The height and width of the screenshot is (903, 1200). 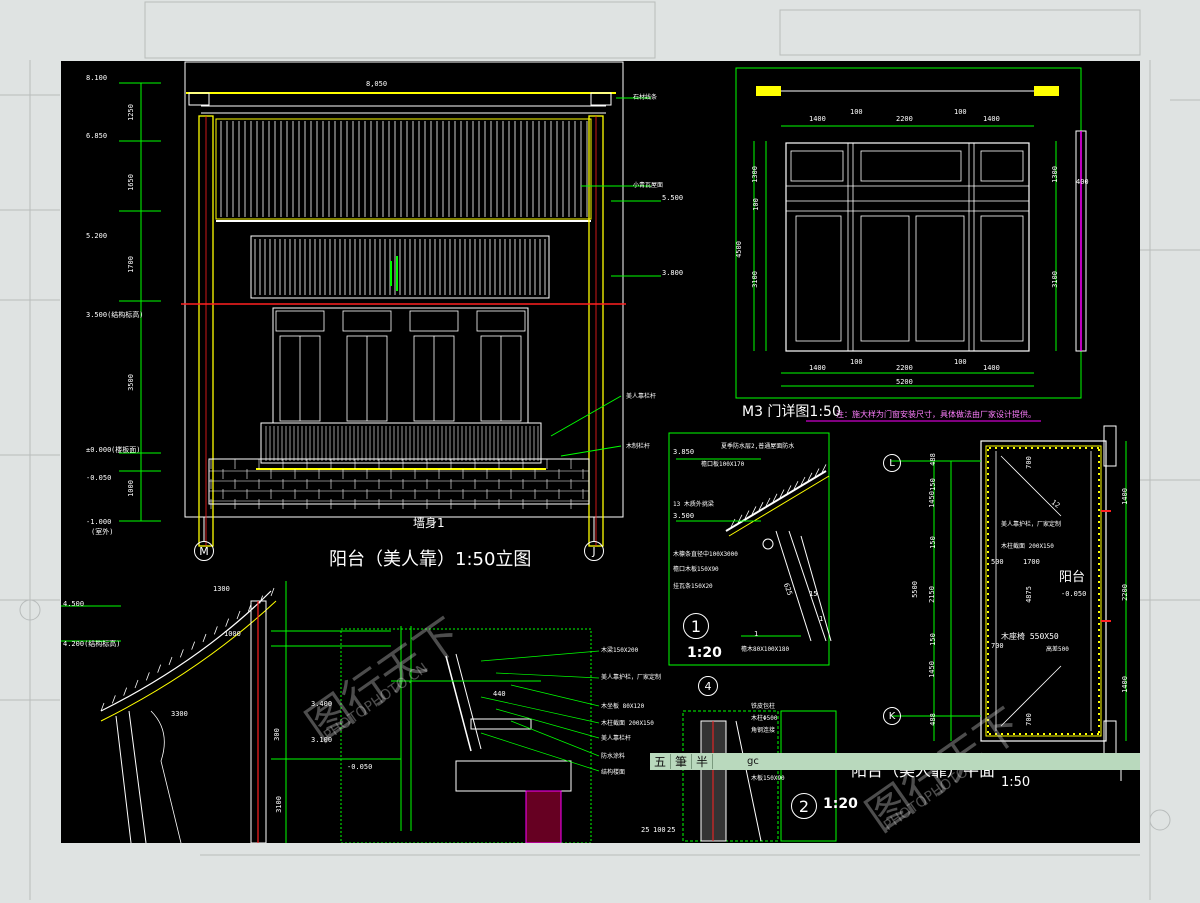 What do you see at coordinates (661, 761) in the screenshot?
I see `ime-mode-button: 五` at bounding box center [661, 761].